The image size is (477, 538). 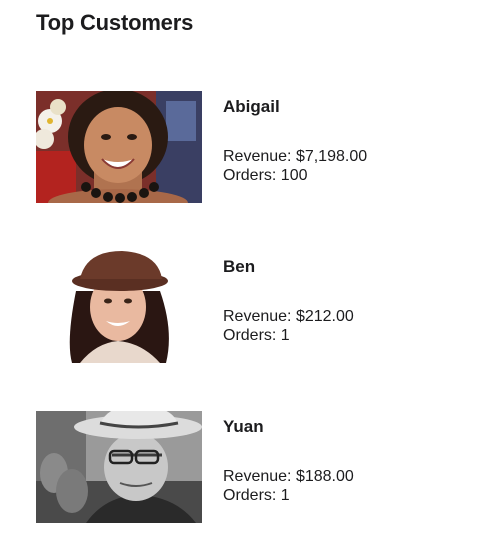 What do you see at coordinates (243, 426) in the screenshot?
I see `customer-name: Yuan` at bounding box center [243, 426].